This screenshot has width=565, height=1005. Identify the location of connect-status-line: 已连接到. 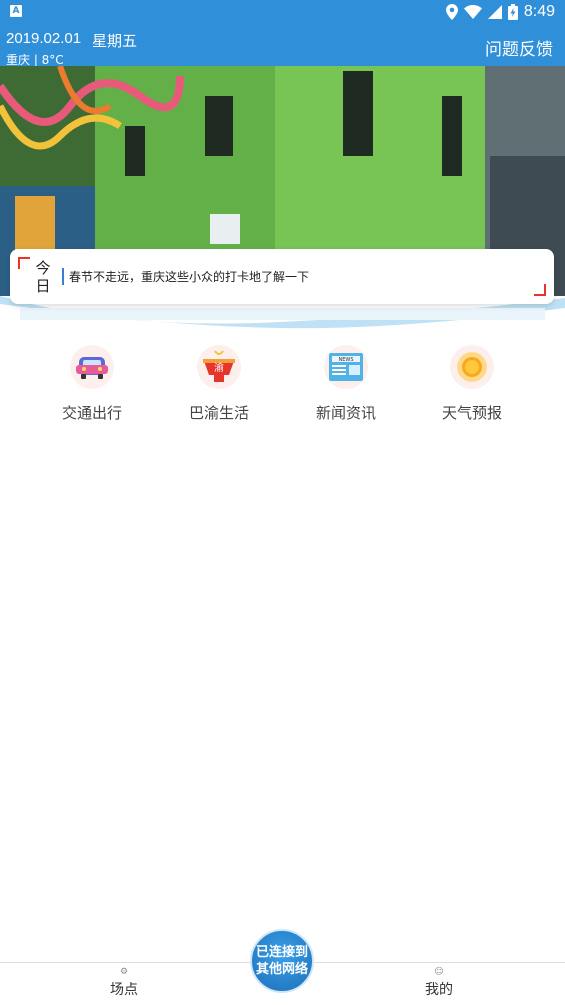
(281, 952).